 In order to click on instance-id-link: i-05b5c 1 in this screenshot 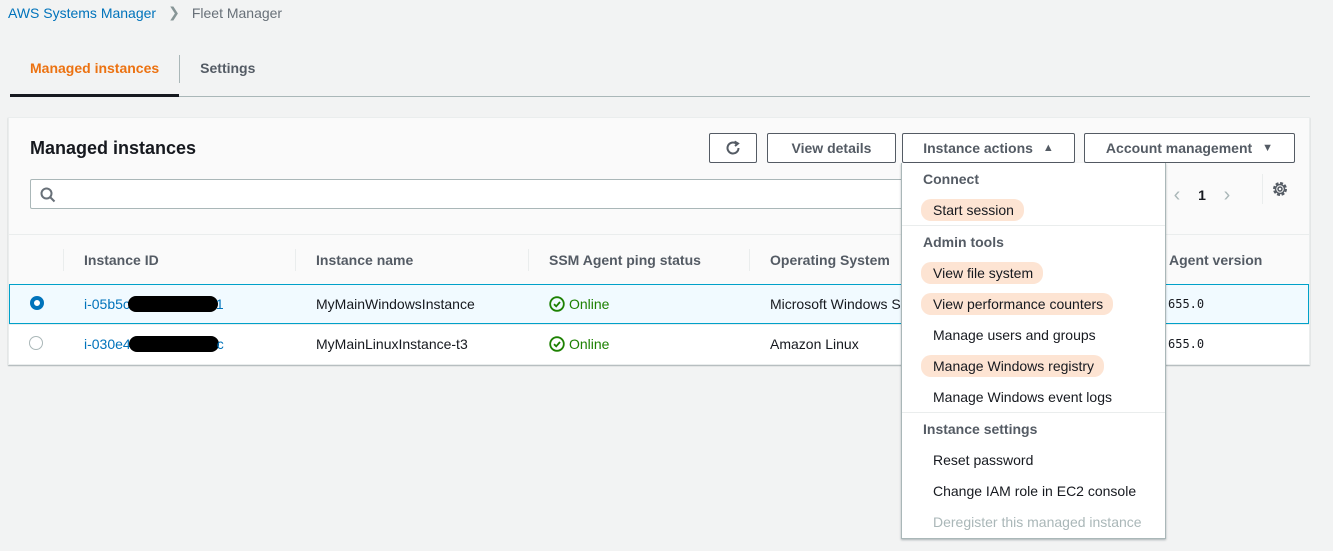, I will do `click(154, 304)`.